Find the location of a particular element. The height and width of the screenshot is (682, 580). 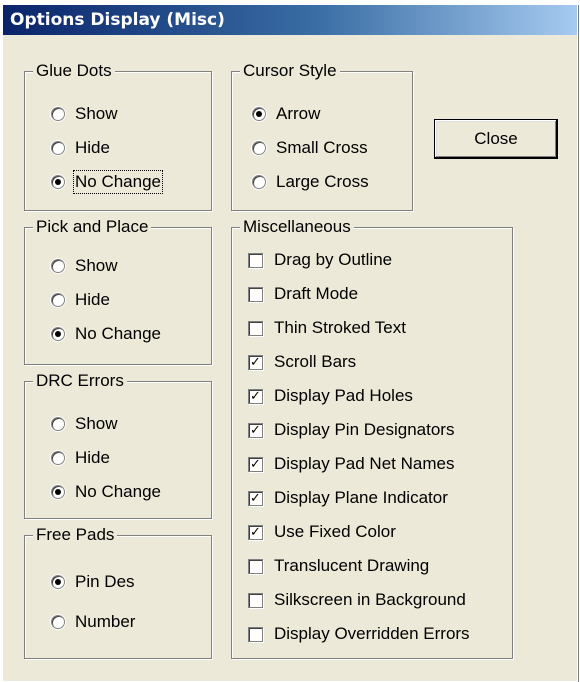

silkscreen-in-background-checkbox: Silkscreen in Background is located at coordinates (357, 600).